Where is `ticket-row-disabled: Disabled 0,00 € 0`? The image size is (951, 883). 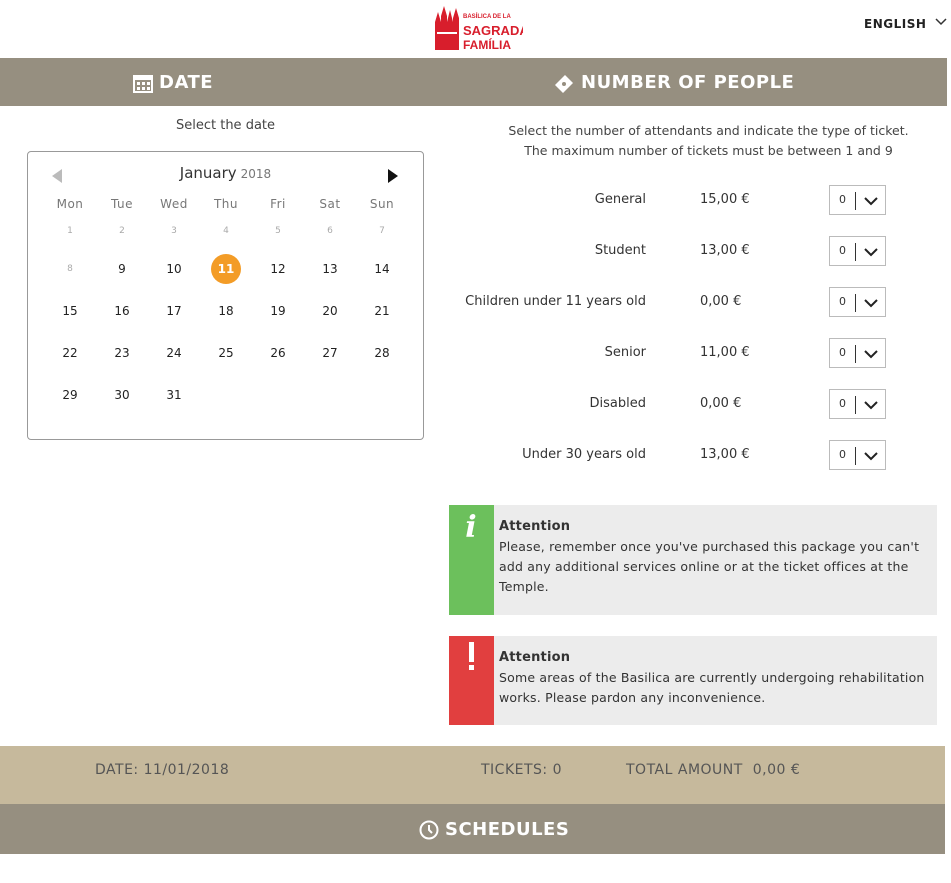 ticket-row-disabled: Disabled 0,00 € 0 is located at coordinates (671, 404).